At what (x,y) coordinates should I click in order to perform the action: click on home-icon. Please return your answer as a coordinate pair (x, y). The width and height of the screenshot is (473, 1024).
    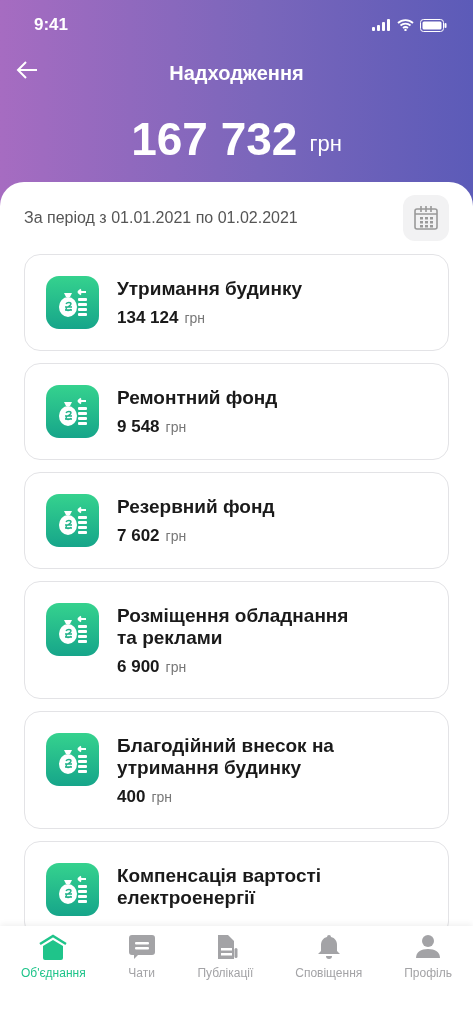
    Looking at the image, I should click on (53, 947).